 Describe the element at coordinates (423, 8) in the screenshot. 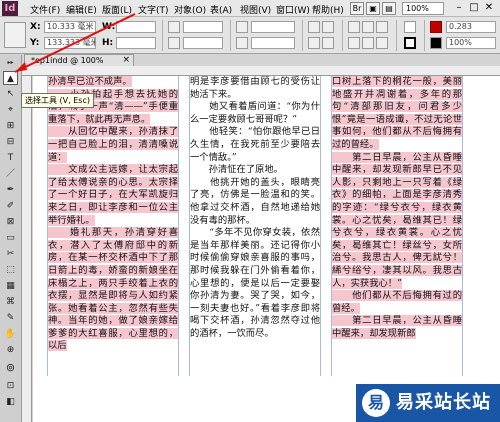

I see `zoom-level: 100%` at that location.